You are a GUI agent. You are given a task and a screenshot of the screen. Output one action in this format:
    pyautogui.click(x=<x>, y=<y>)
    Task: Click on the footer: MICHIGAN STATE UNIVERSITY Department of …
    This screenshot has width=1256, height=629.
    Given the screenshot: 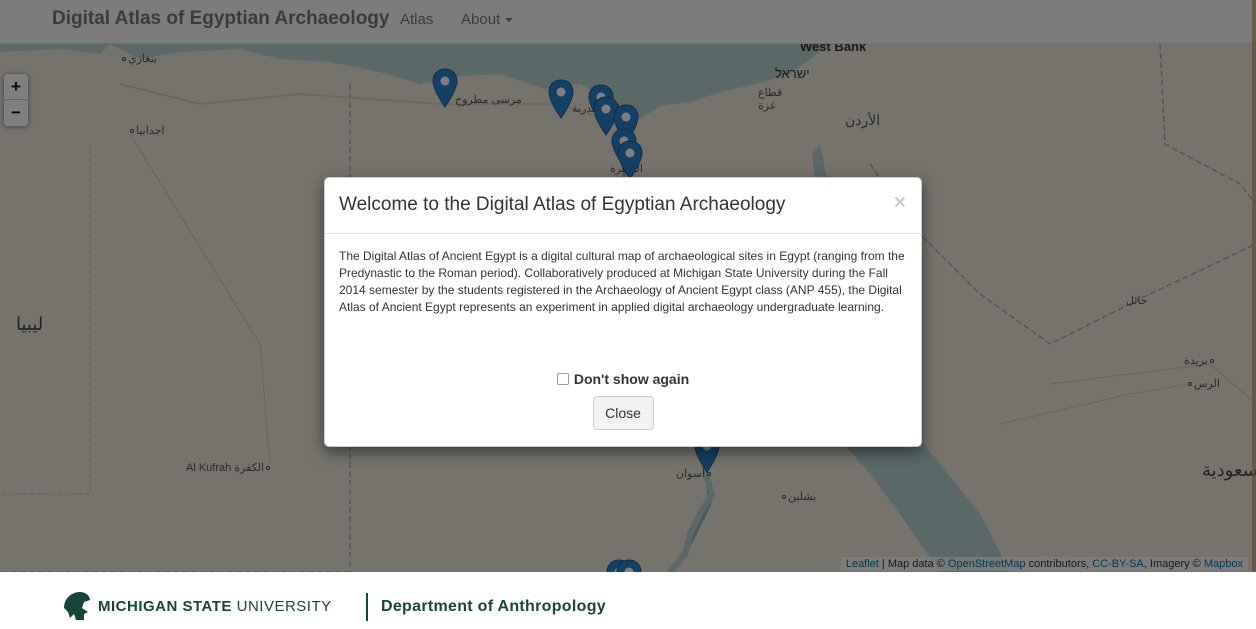 What is the action you would take?
    pyautogui.click(x=628, y=600)
    